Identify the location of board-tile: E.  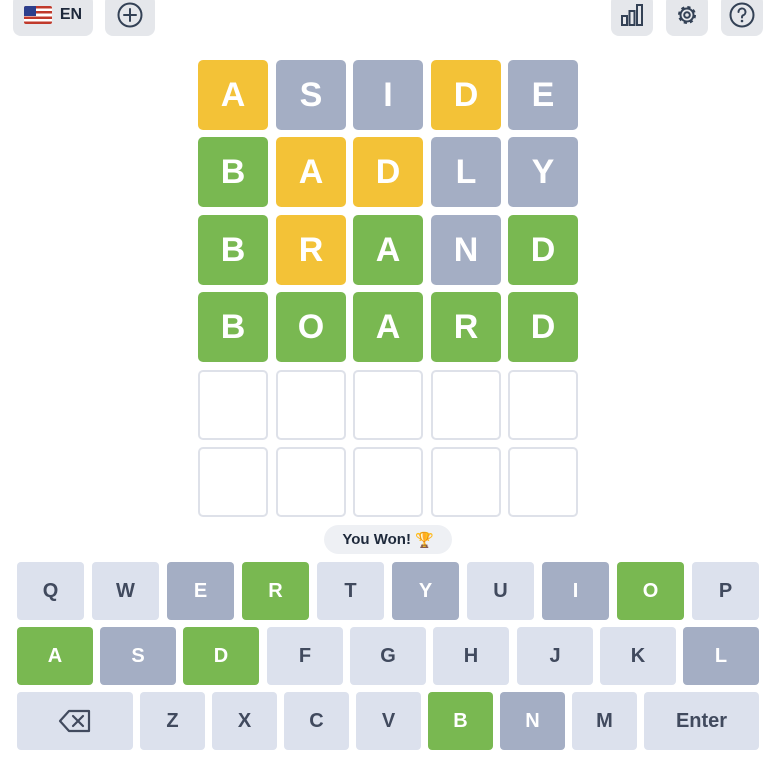
(543, 95).